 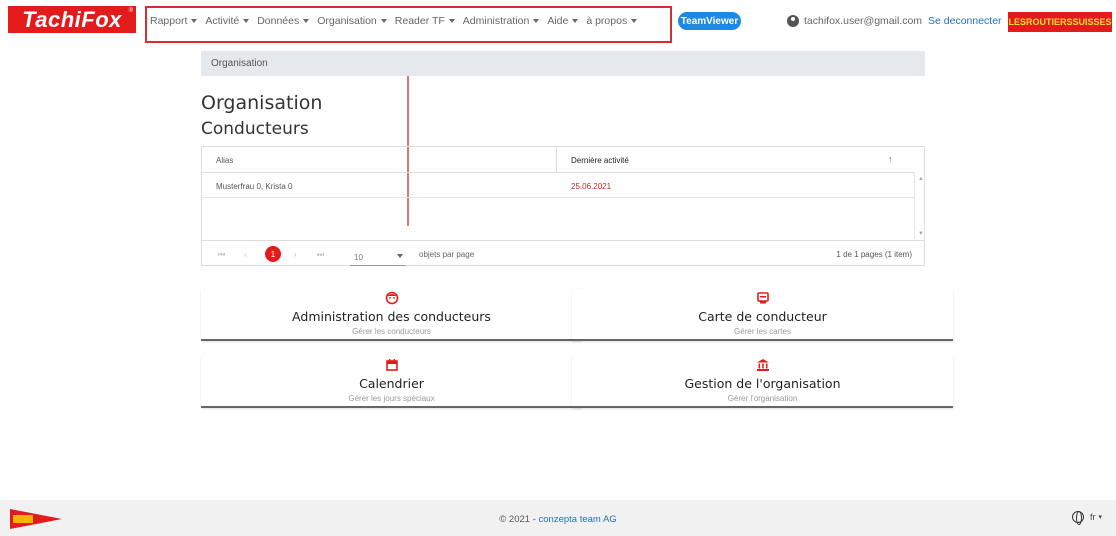 I want to click on sort-ascending-icon: ↑, so click(x=890, y=159).